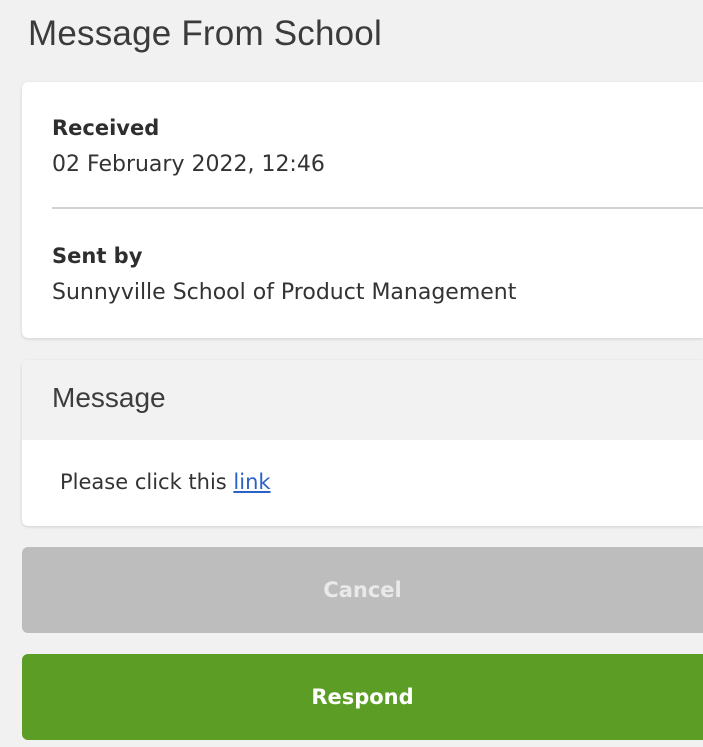 This screenshot has height=747, width=703. Describe the element at coordinates (284, 292) in the screenshot. I see `sent-by-value: Sunnyville School of Product Management` at that location.